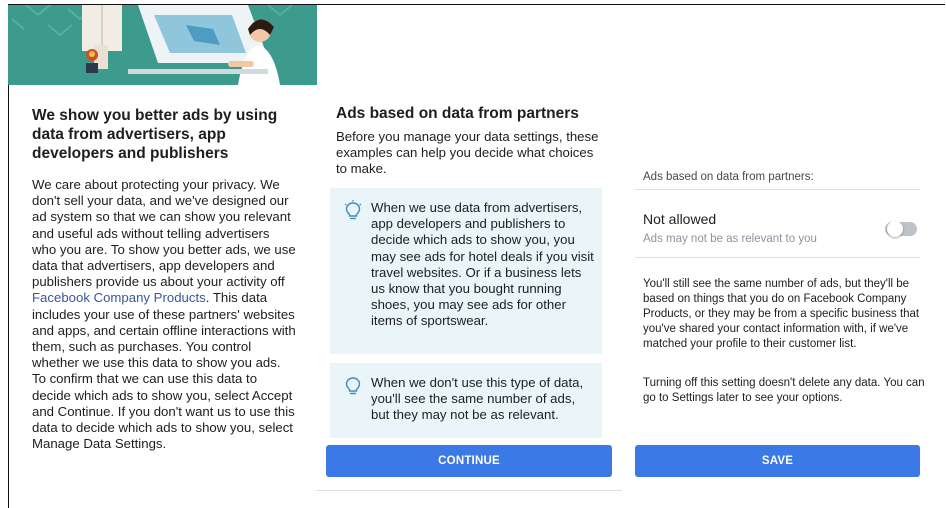  I want to click on section-title: Ads based on data from partners, so click(457, 113).